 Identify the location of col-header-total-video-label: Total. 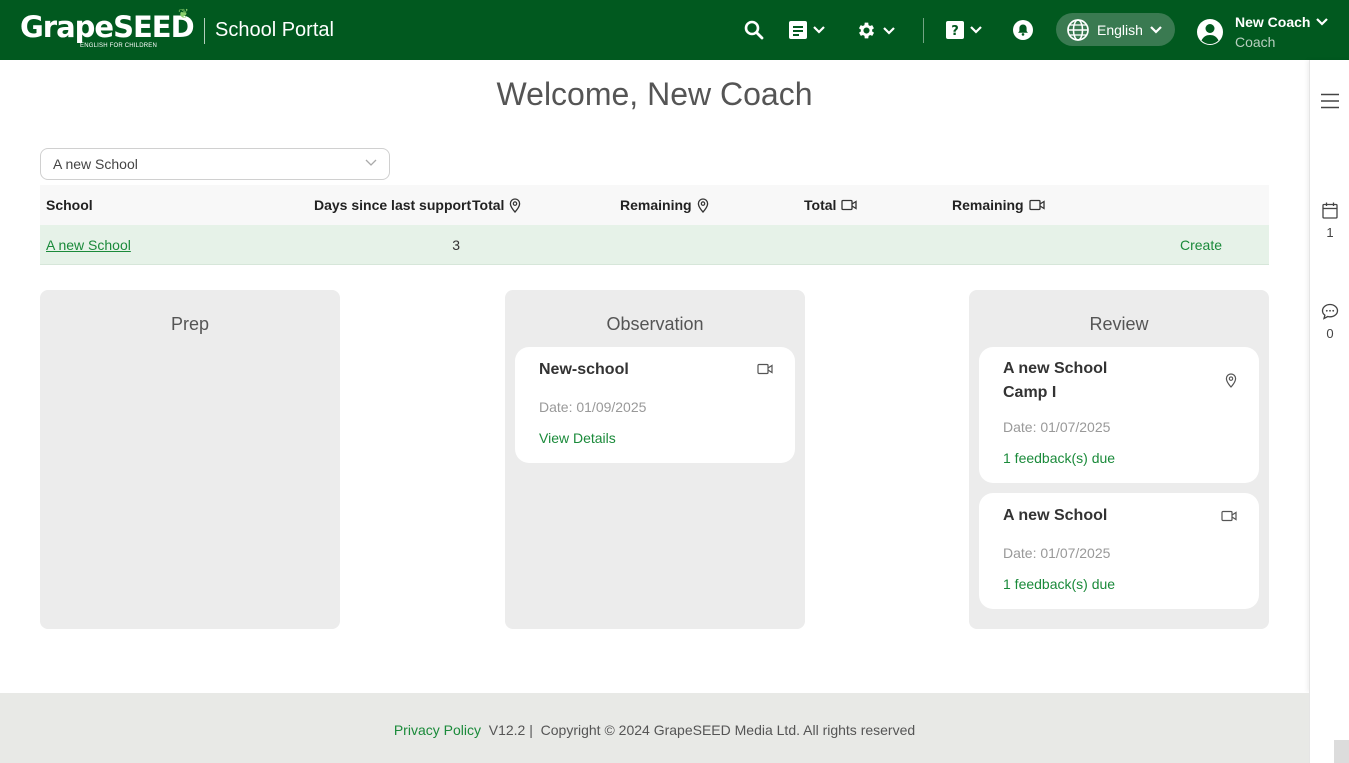
(820, 205).